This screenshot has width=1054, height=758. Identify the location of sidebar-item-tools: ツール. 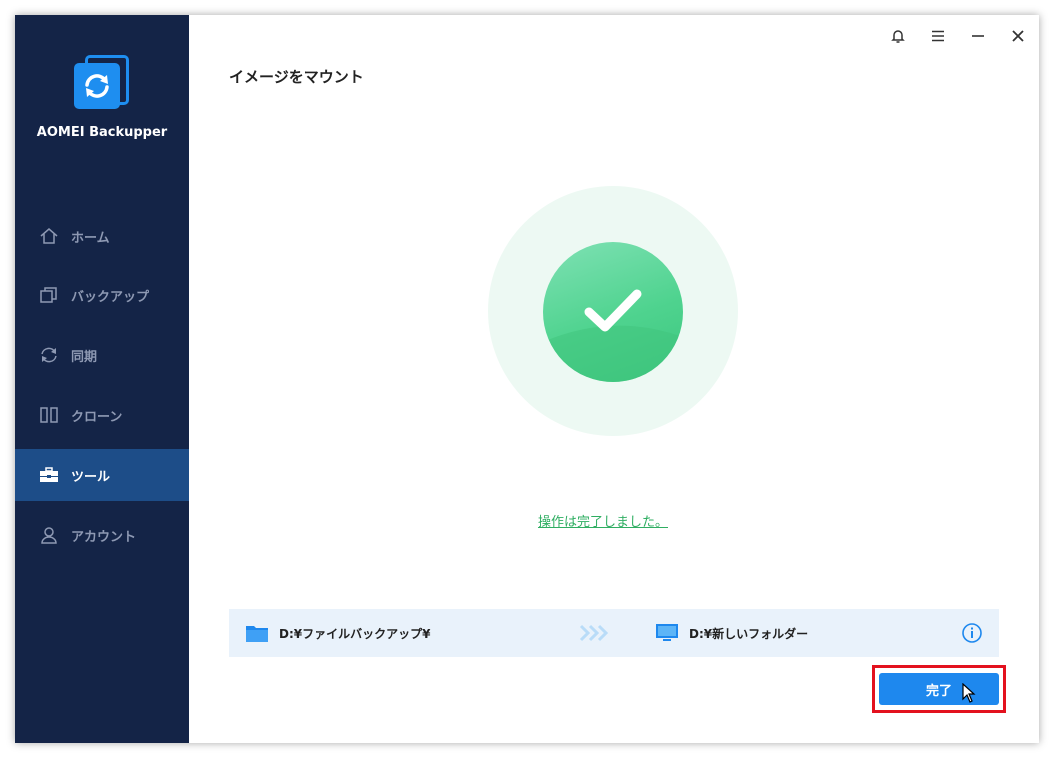
(102, 475).